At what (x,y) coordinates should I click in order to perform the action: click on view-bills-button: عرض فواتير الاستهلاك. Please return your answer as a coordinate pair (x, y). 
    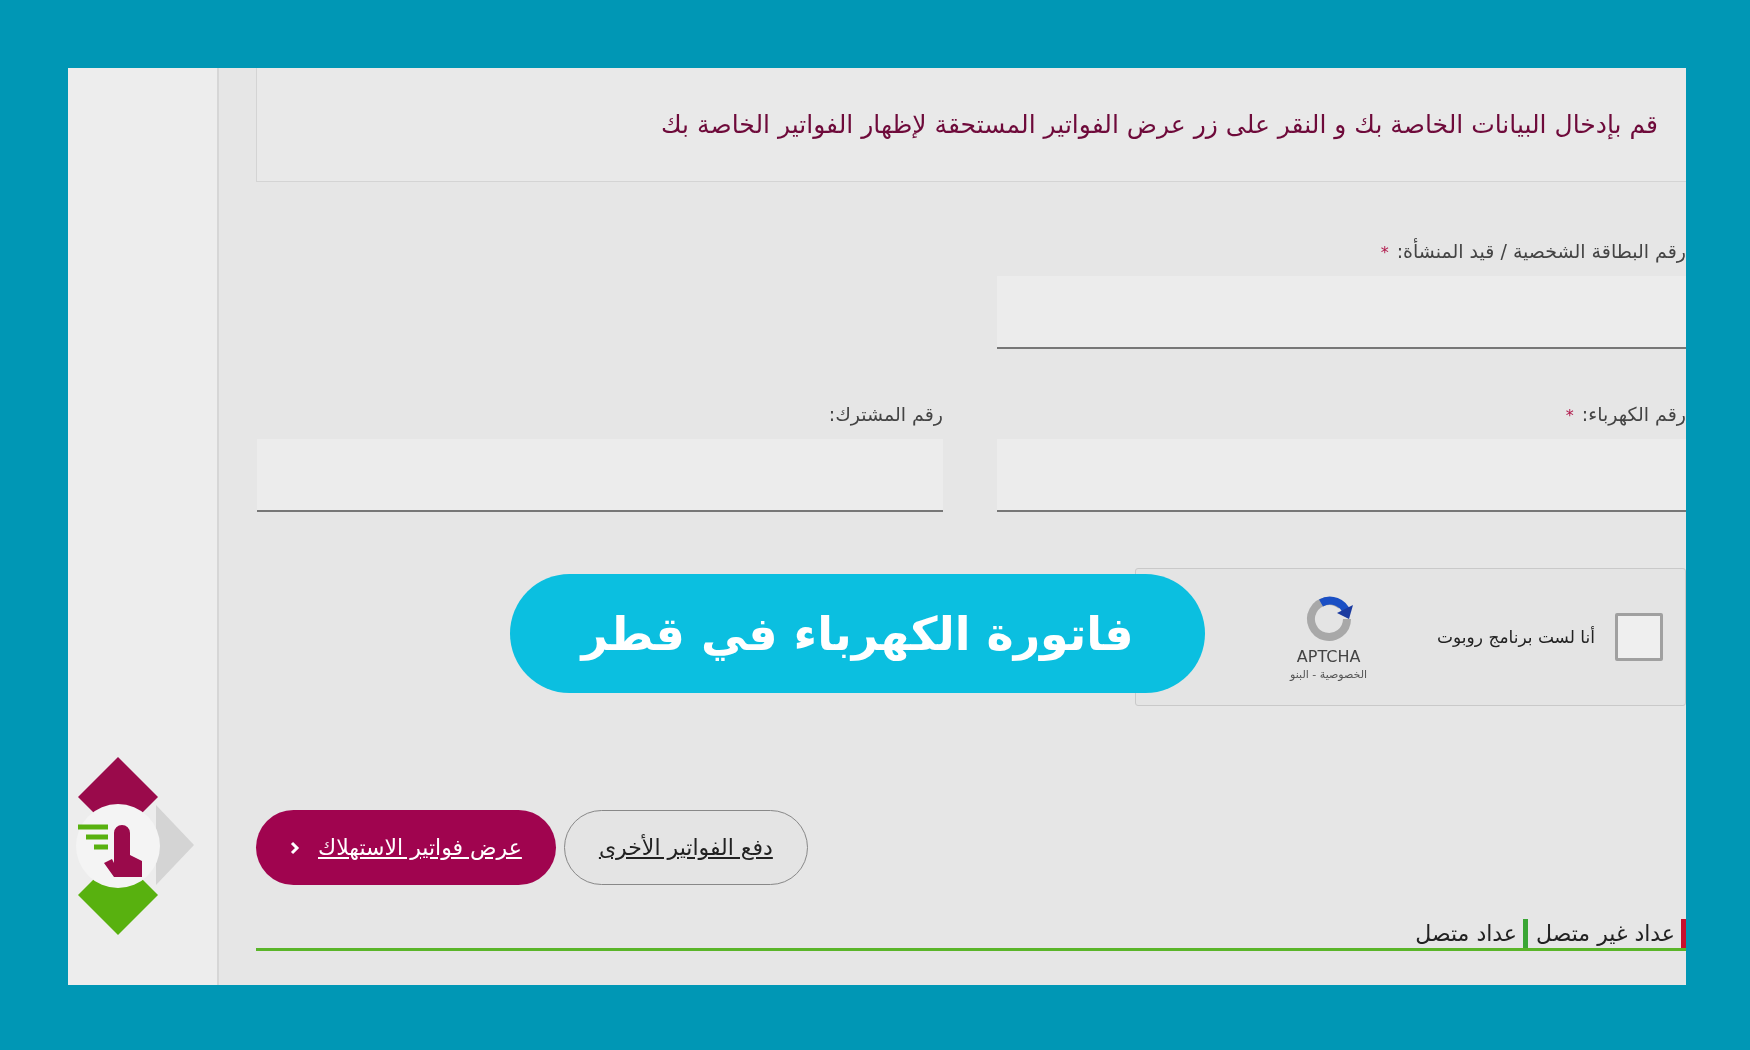
    Looking at the image, I should click on (406, 847).